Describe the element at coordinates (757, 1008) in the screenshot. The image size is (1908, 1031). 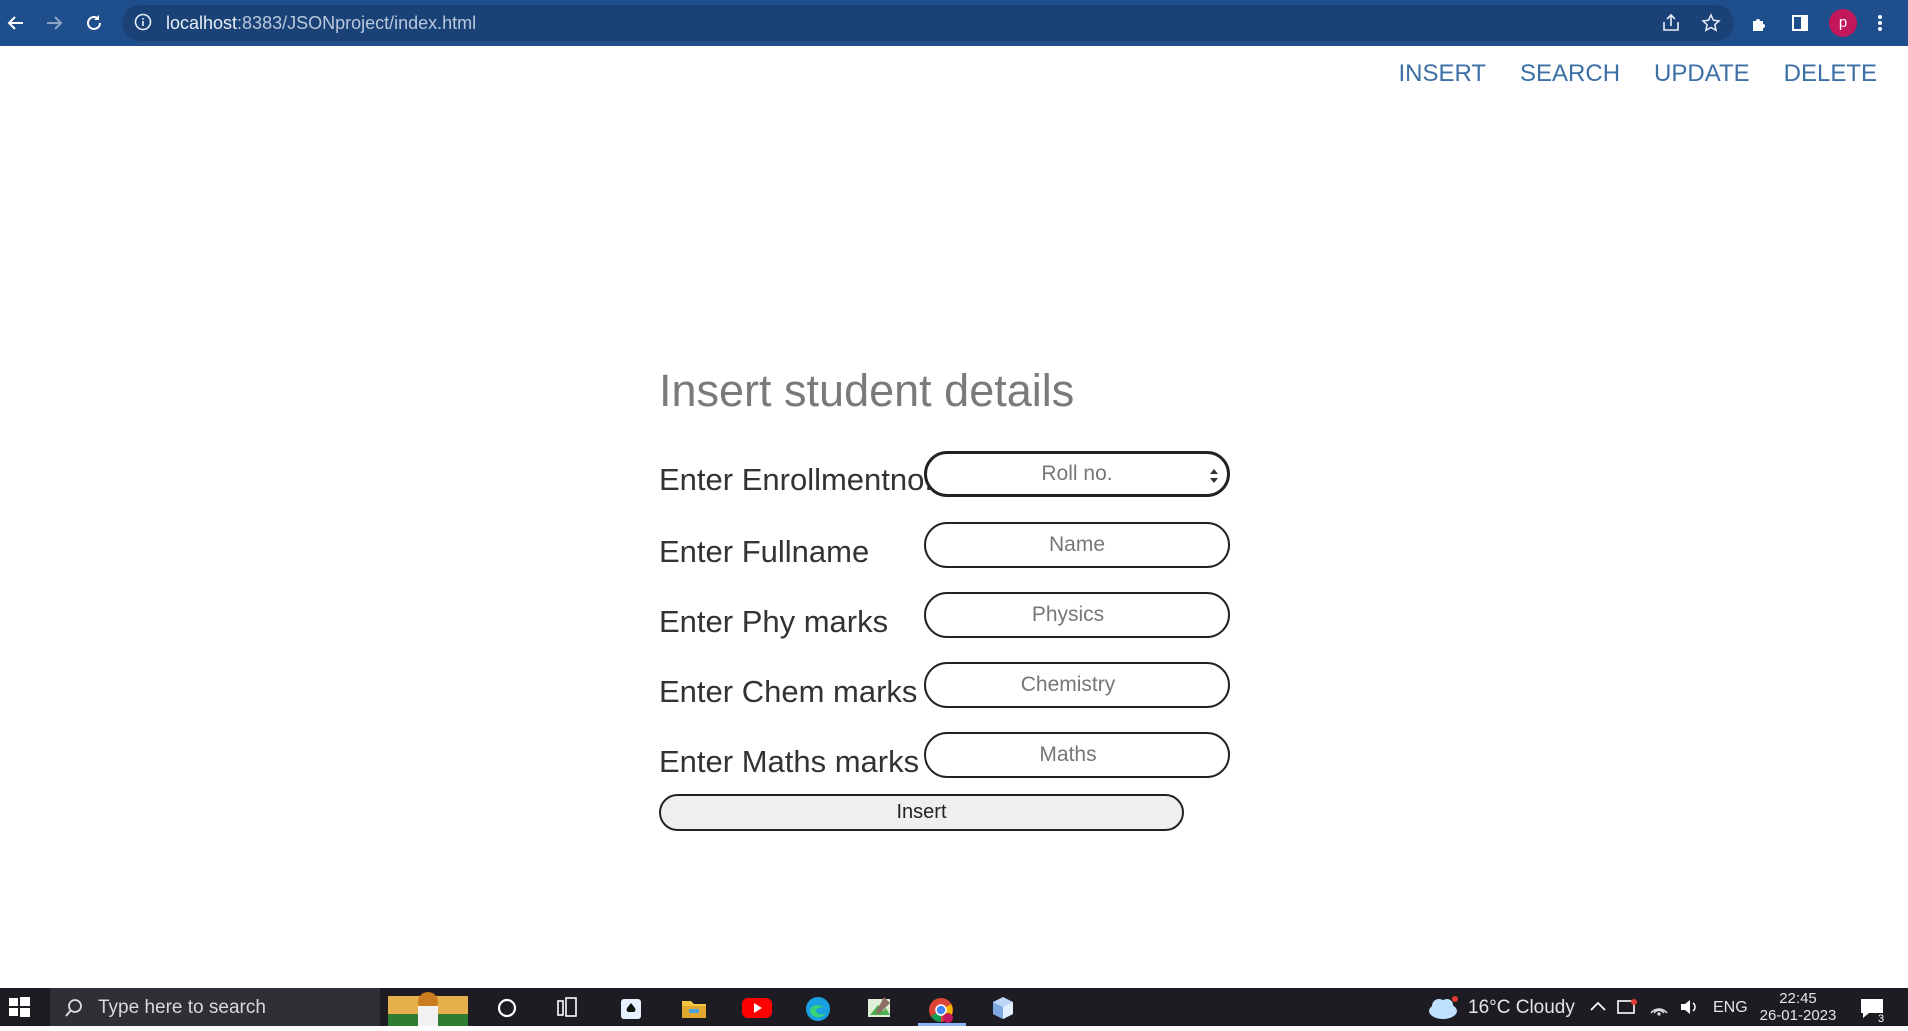
I see `youtube-icon` at that location.